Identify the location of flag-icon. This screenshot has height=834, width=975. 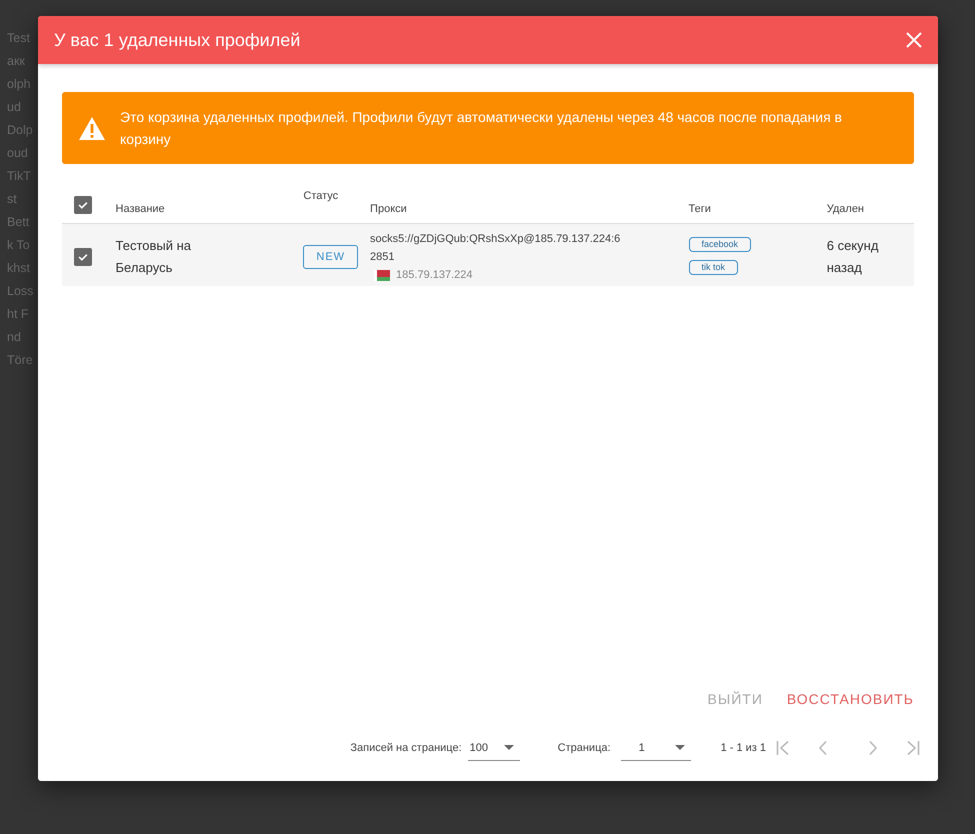
(382, 275).